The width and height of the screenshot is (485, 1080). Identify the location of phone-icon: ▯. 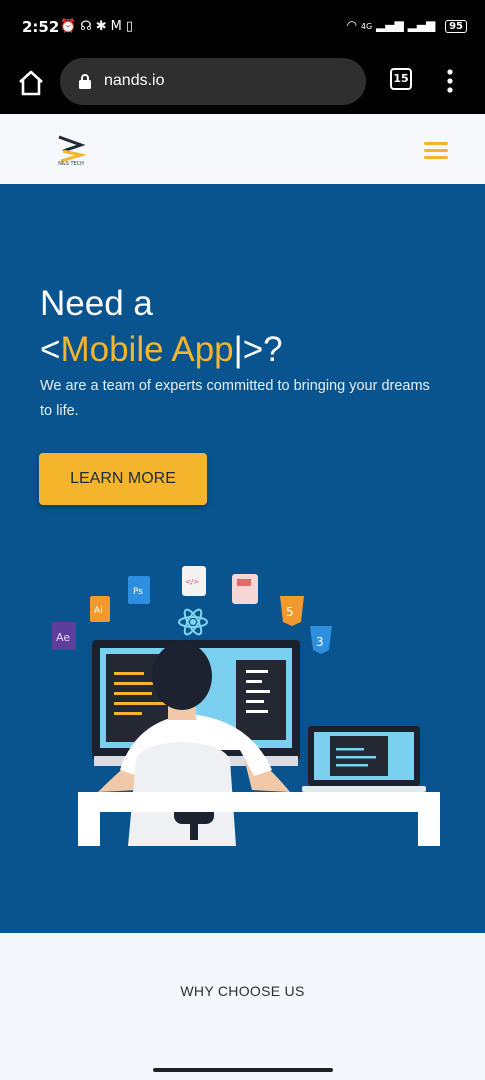
(131, 26).